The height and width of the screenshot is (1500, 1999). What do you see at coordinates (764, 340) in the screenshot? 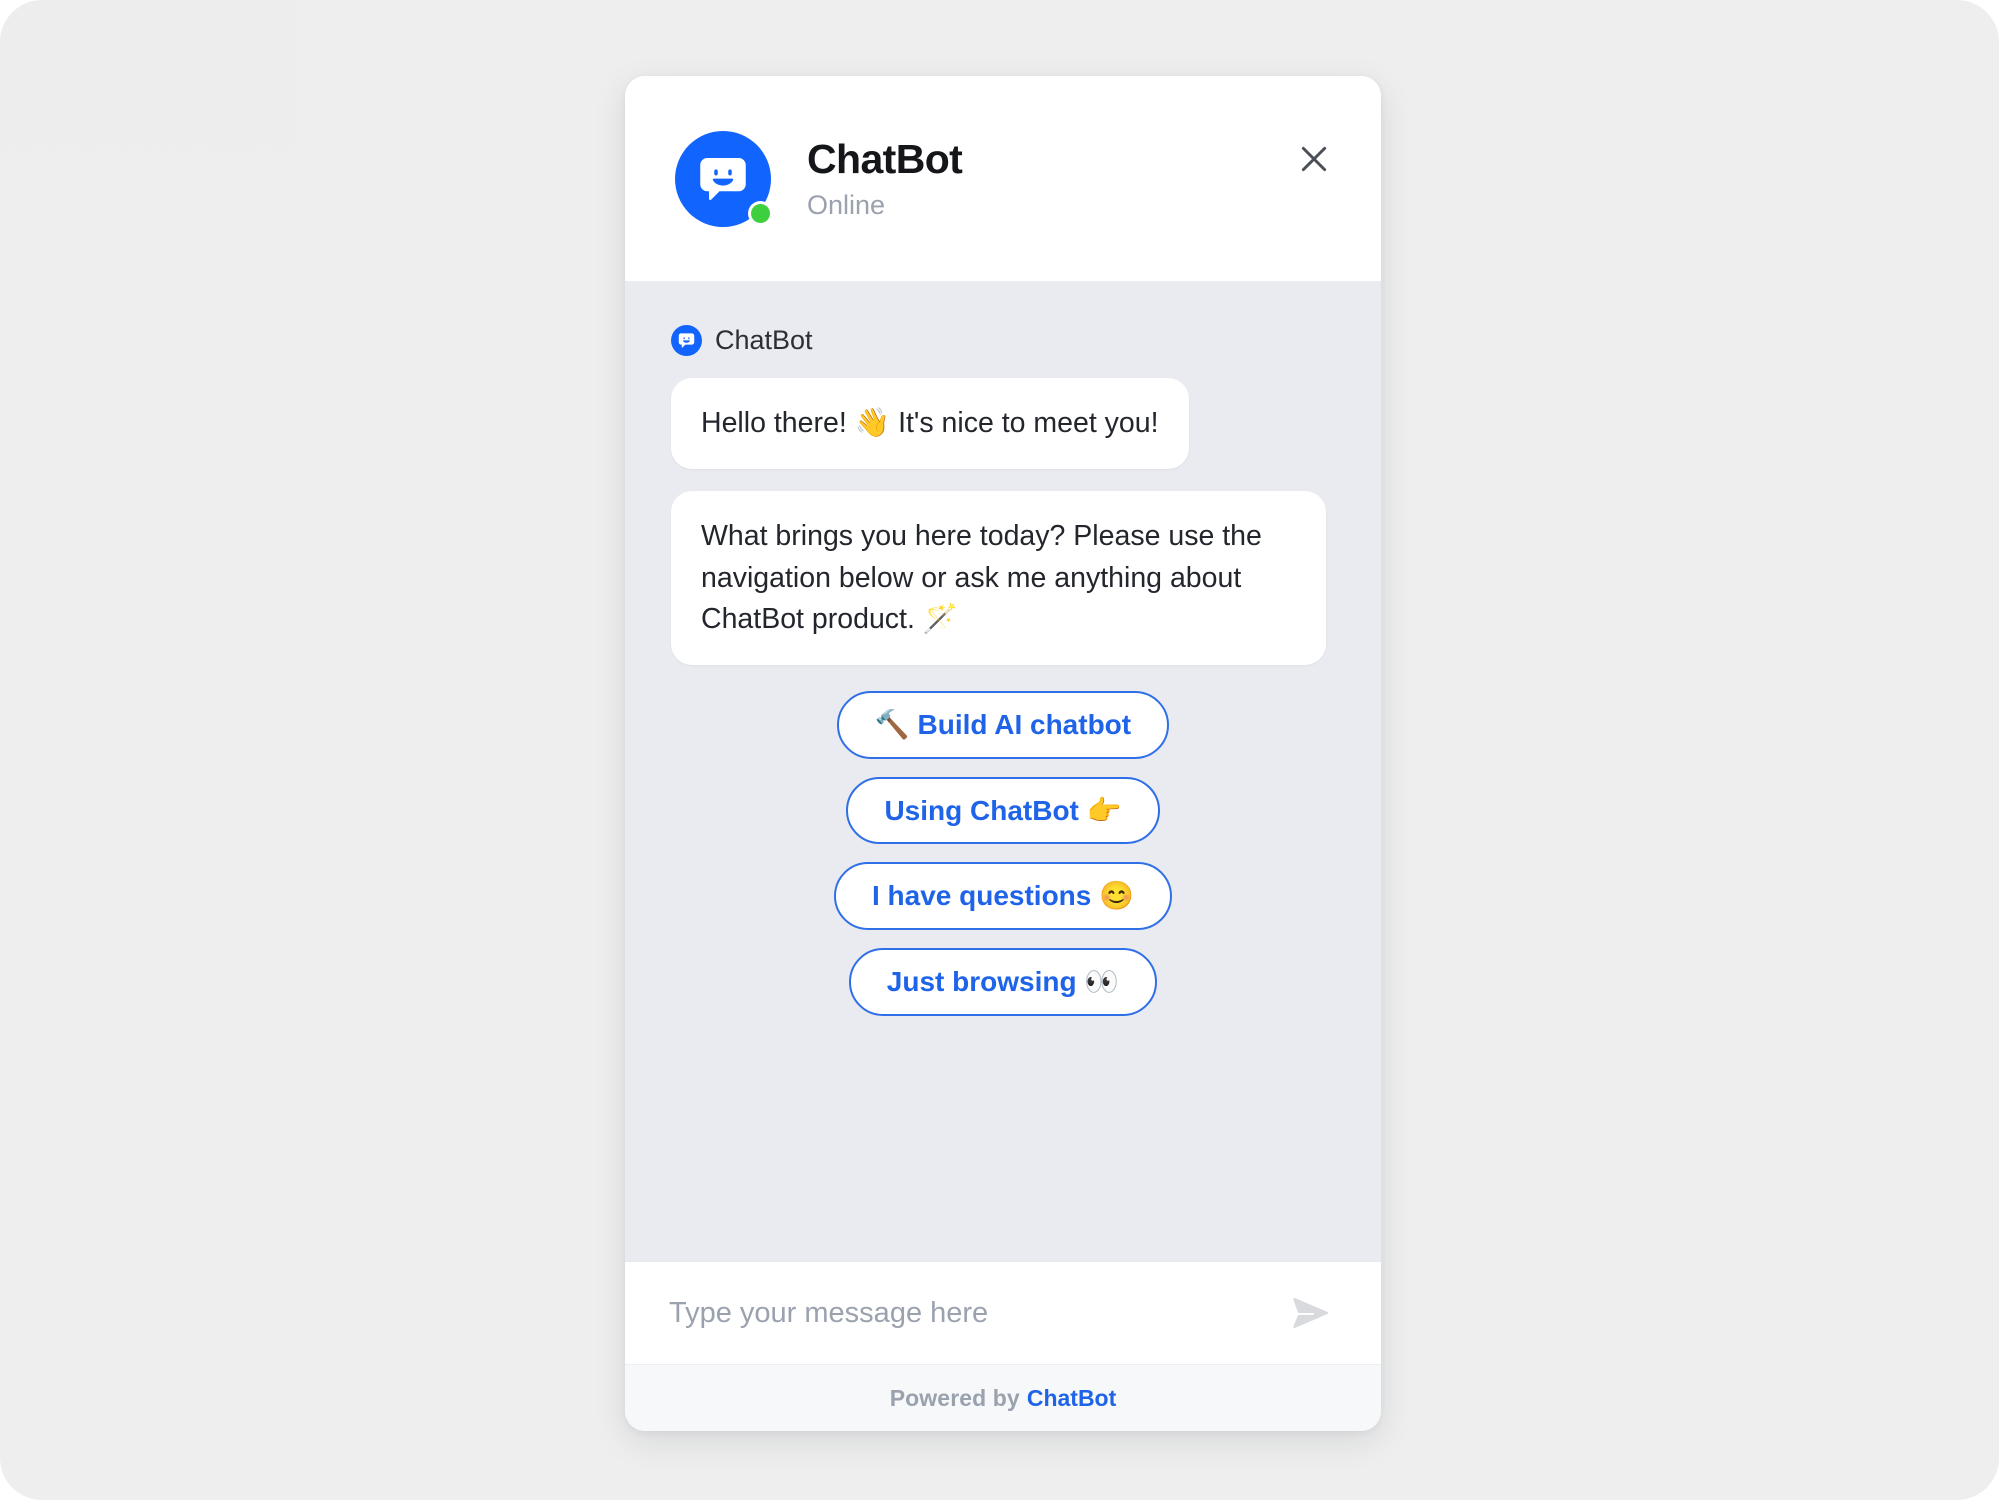
I see `message-sender-name: ChatBot` at bounding box center [764, 340].